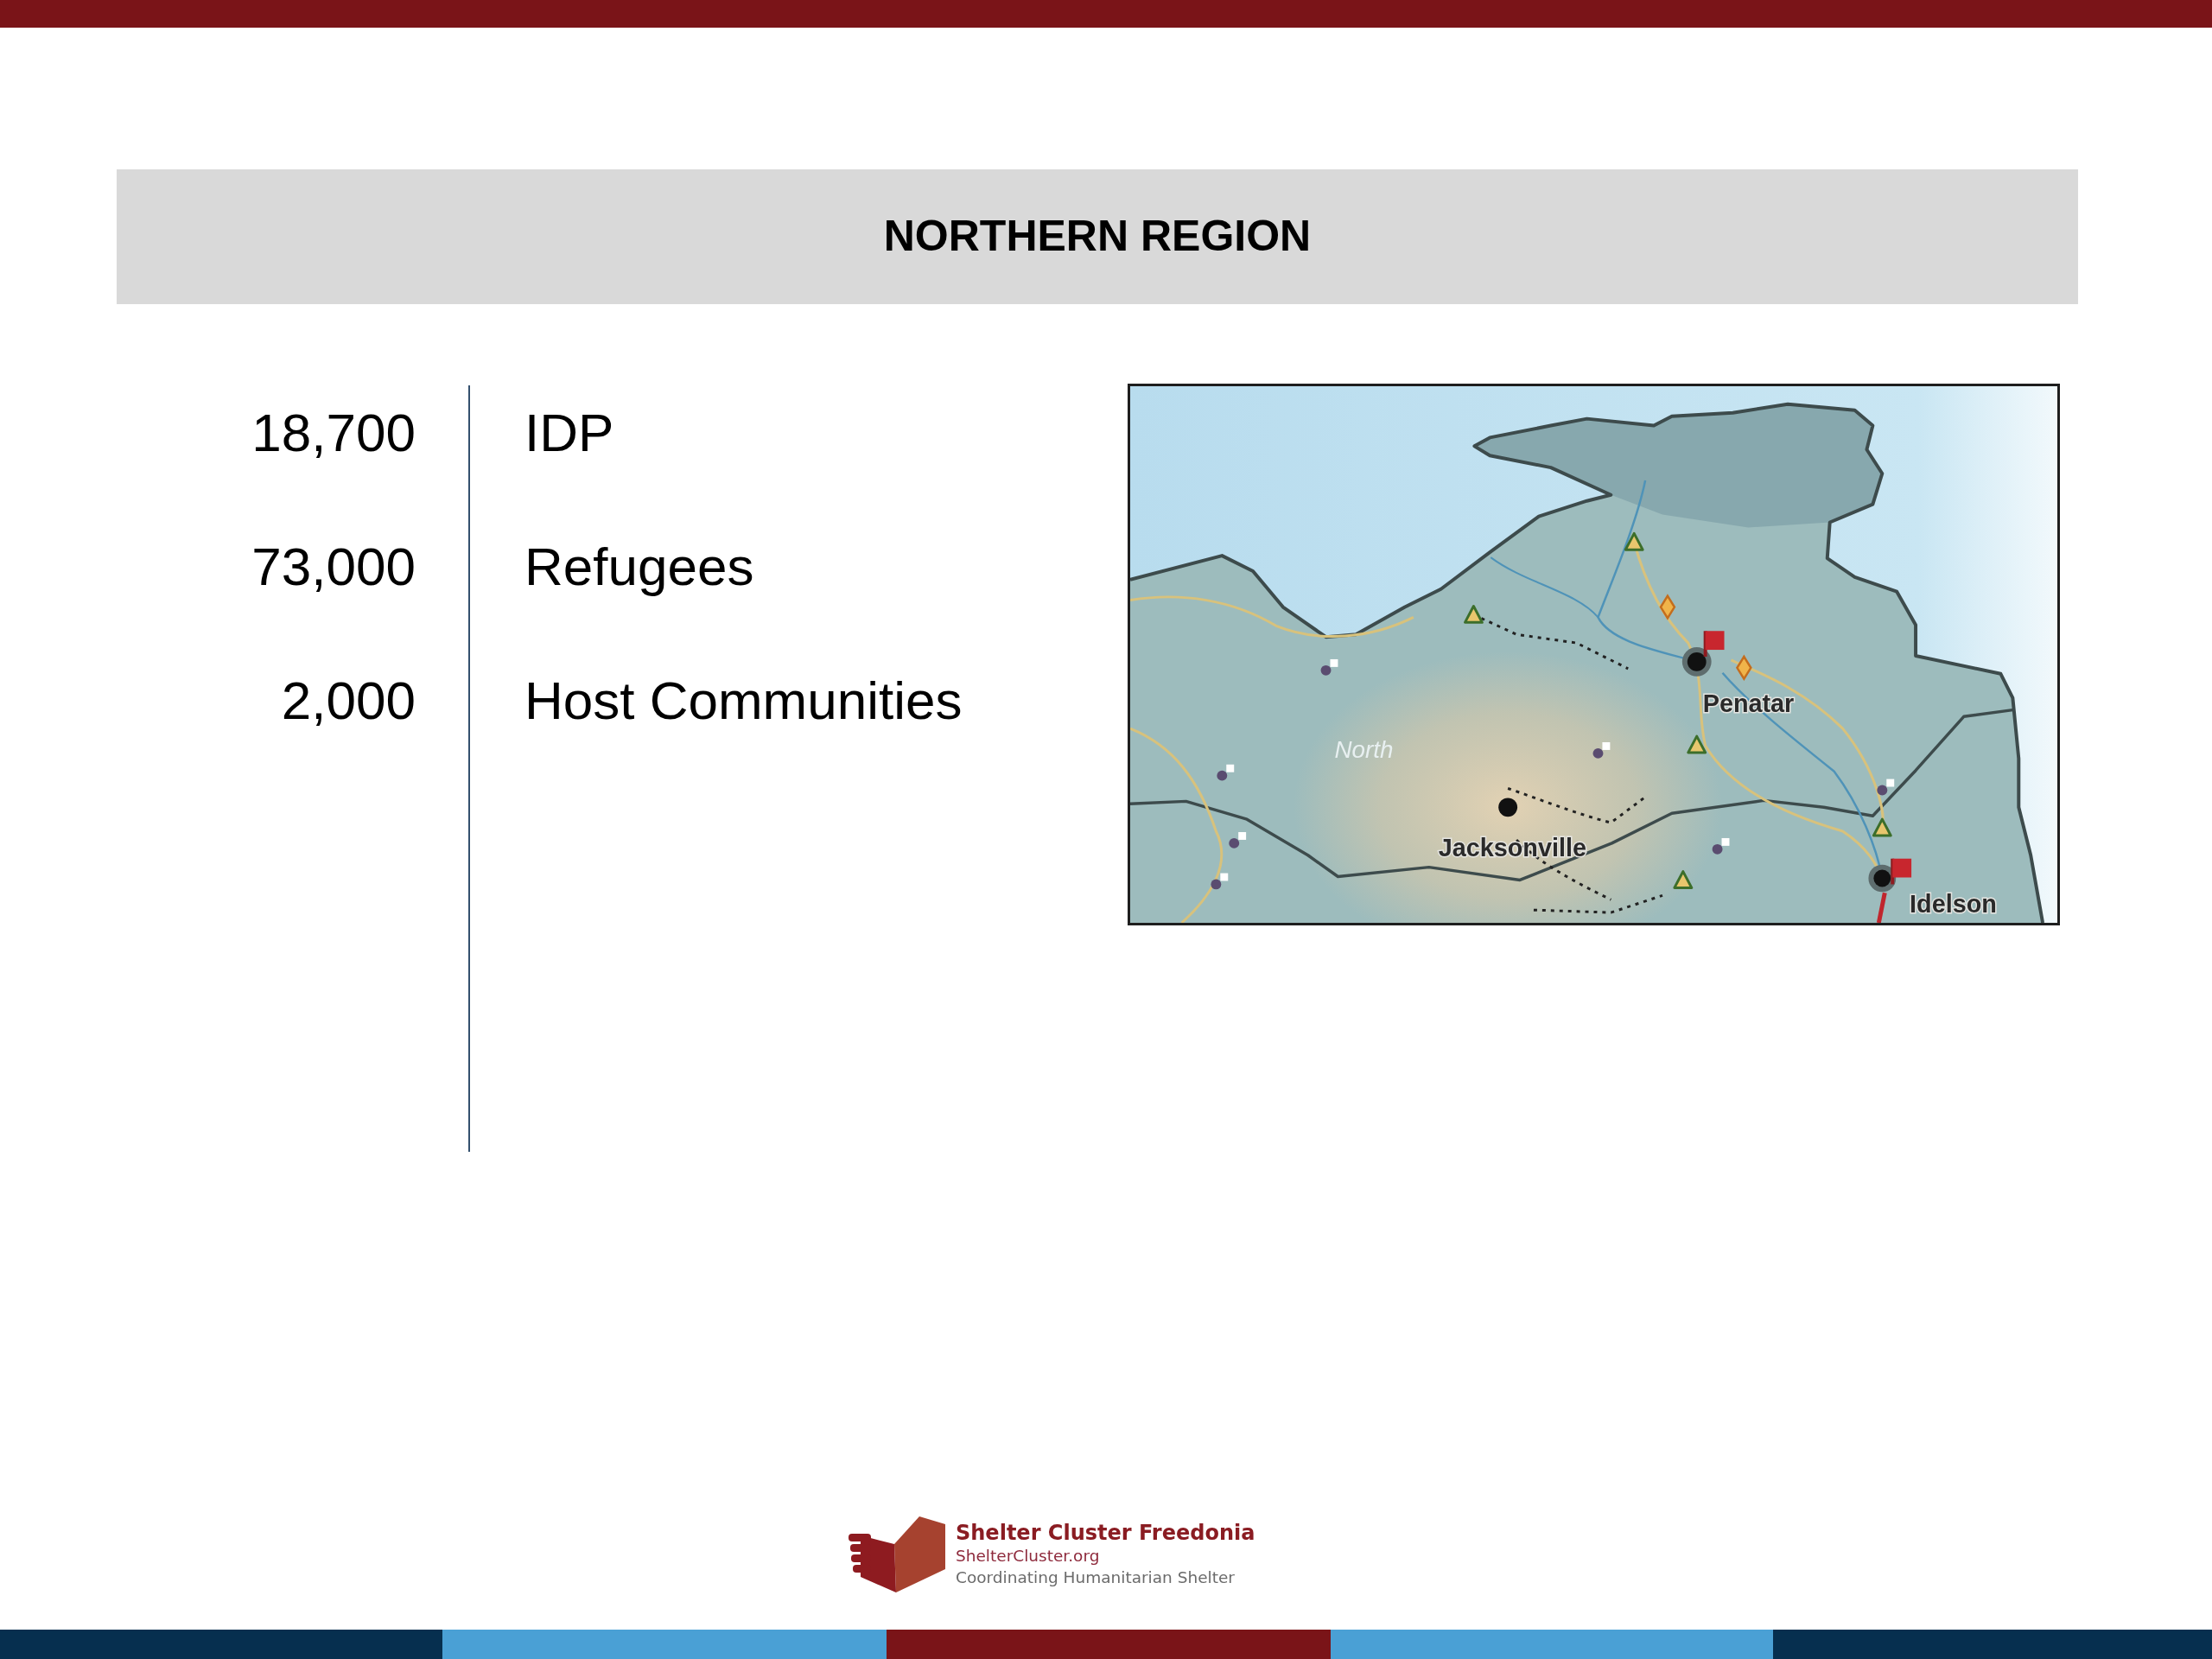 The height and width of the screenshot is (1659, 2212). I want to click on place-label: Idelson, so click(1954, 904).